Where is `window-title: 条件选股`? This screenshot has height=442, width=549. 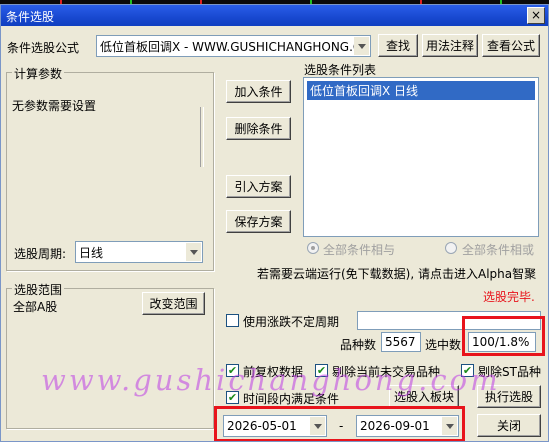 window-title: 条件选股 is located at coordinates (30, 17).